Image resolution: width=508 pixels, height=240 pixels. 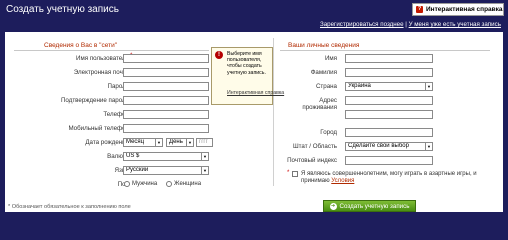 What do you see at coordinates (81, 45) in the screenshot?
I see `online-info-title: Сведения о Вас в "сети"` at bounding box center [81, 45].